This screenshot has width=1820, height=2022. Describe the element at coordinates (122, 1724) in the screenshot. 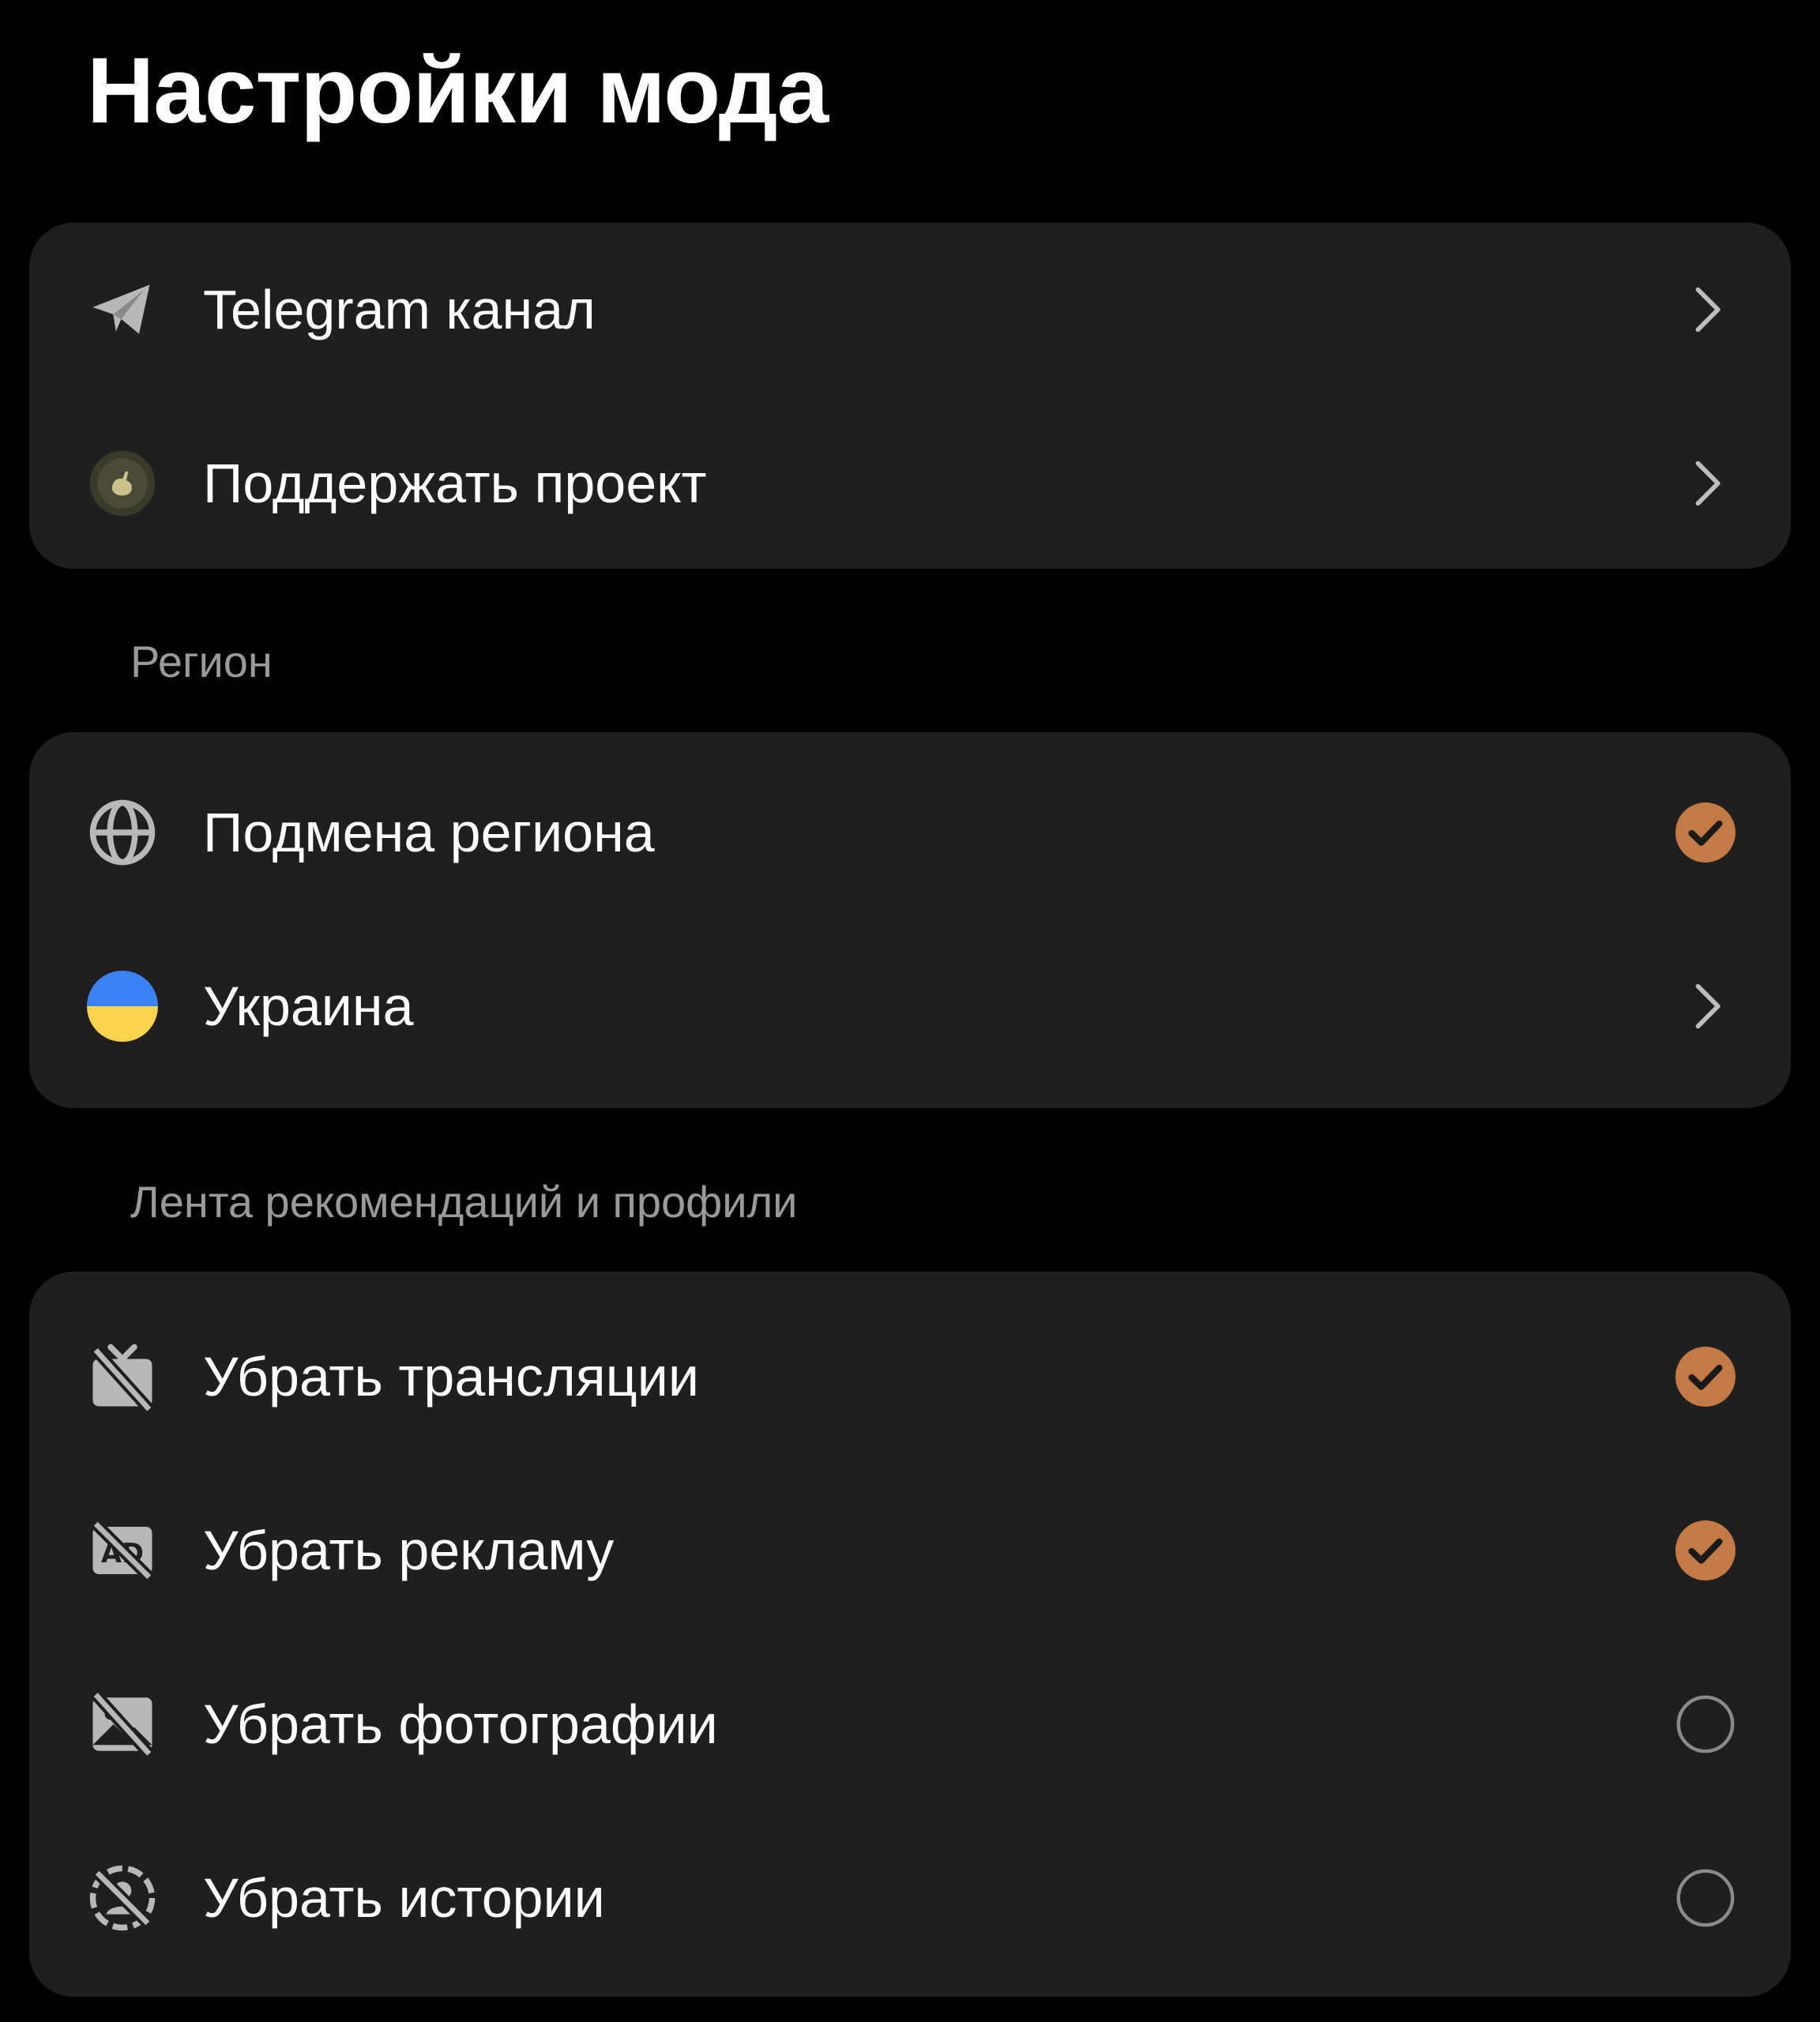

I see `image-off-icon` at that location.